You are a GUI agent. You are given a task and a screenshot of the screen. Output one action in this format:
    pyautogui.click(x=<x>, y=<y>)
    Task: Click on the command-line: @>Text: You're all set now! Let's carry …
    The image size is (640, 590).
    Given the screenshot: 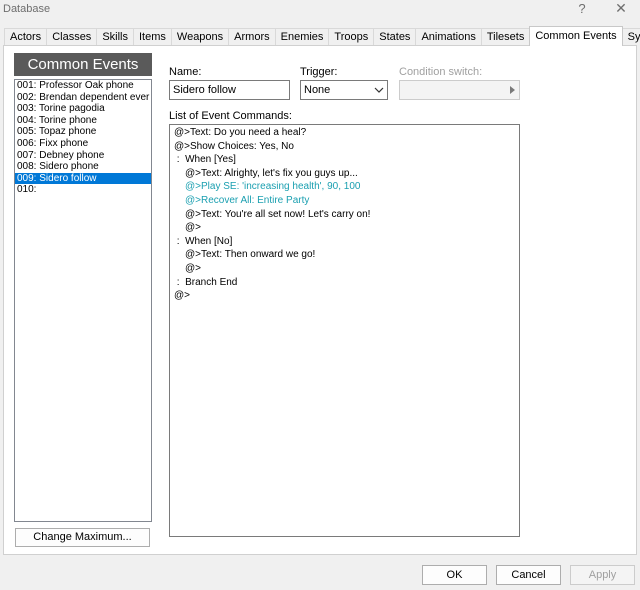 What is the action you would take?
    pyautogui.click(x=277, y=214)
    